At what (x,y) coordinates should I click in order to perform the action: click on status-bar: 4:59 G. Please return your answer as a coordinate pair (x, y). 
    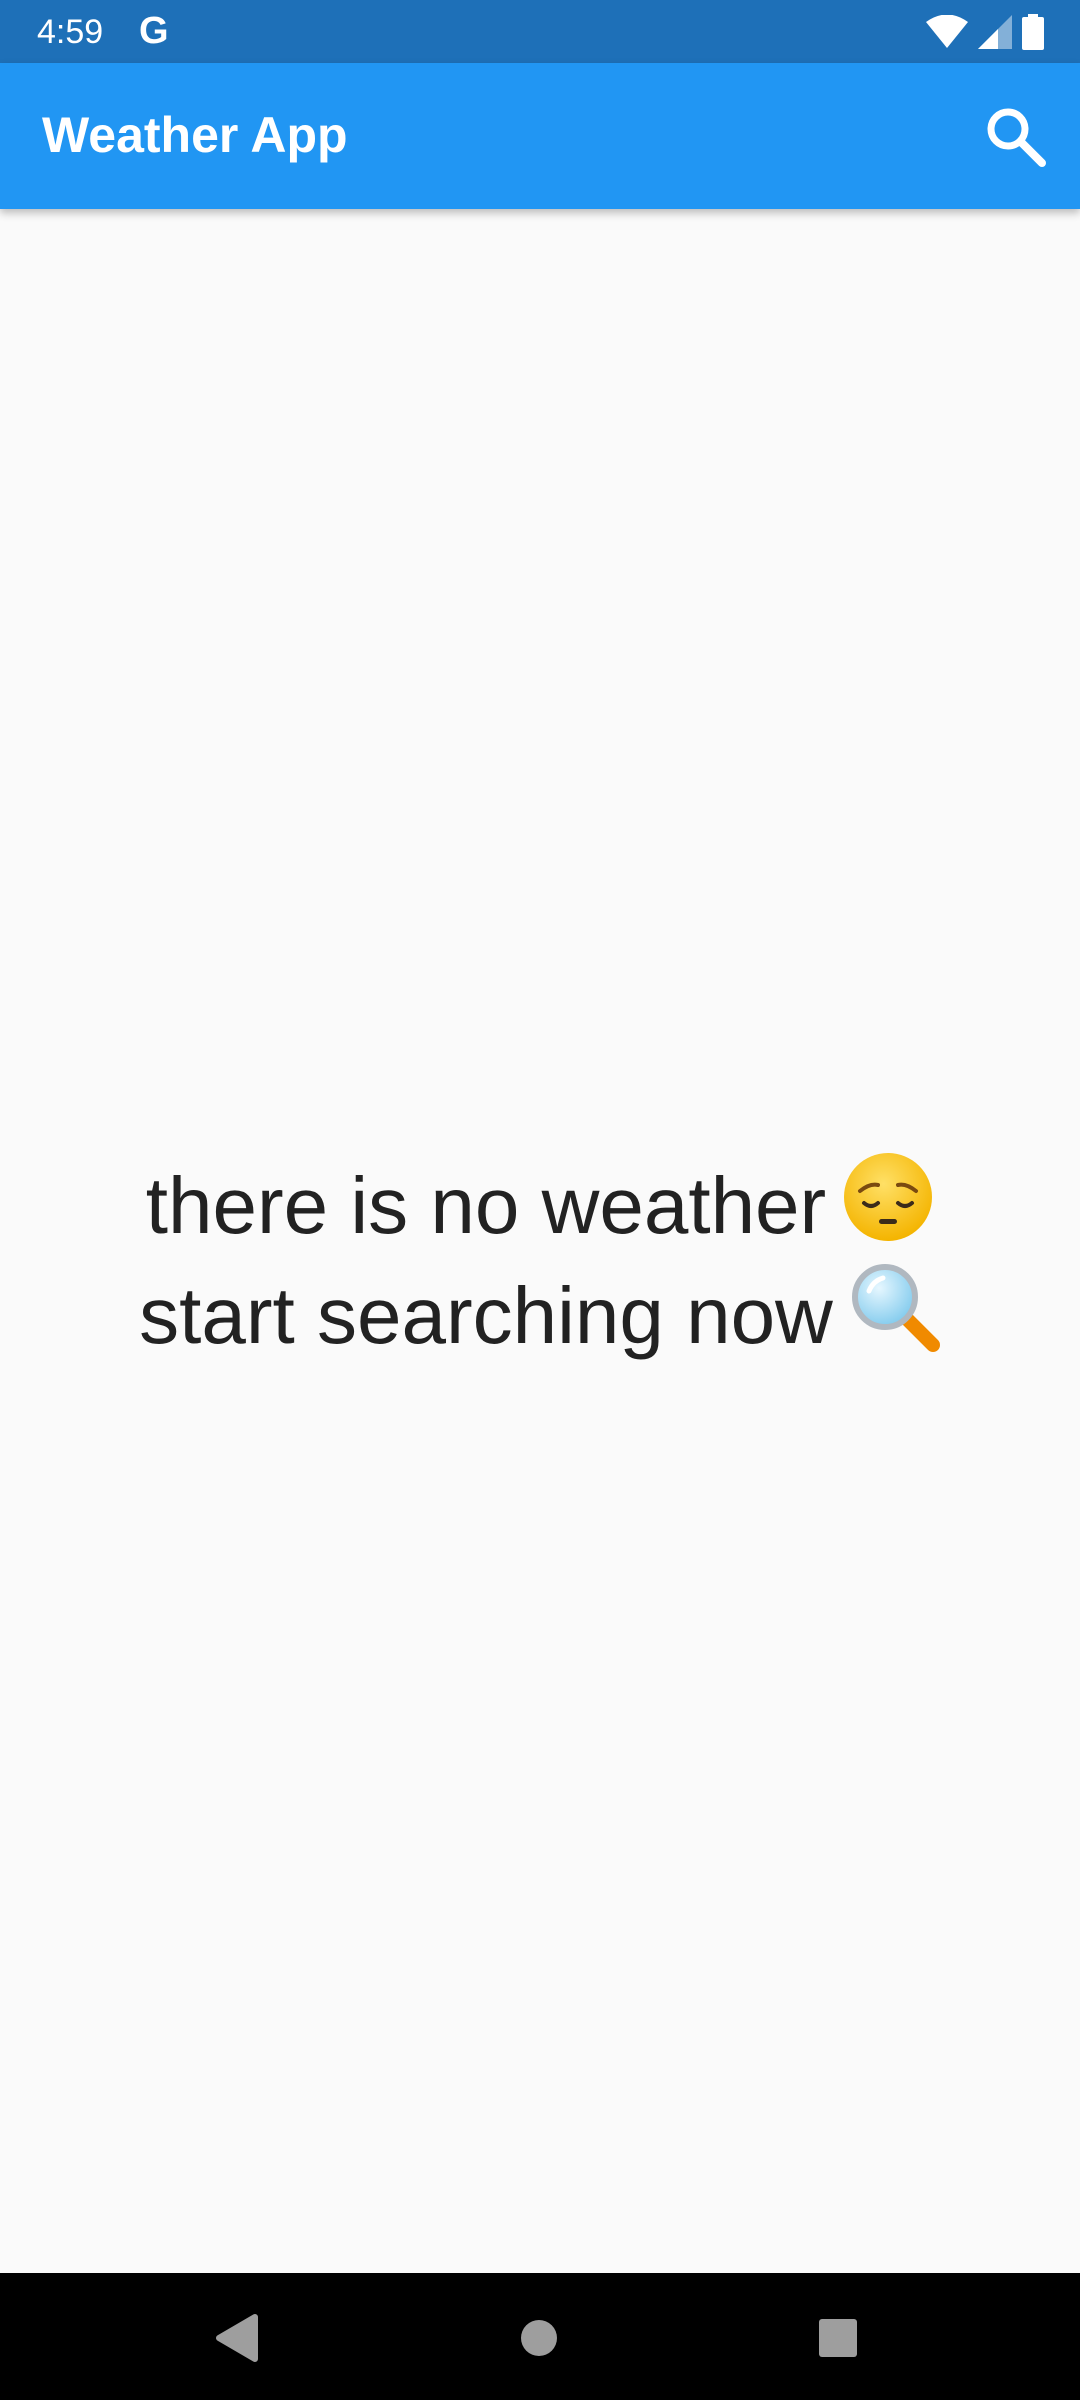
    Looking at the image, I should click on (540, 31).